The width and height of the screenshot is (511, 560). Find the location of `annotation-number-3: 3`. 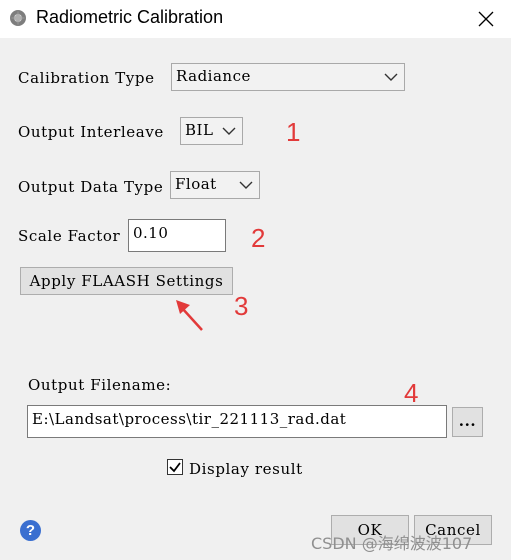

annotation-number-3: 3 is located at coordinates (241, 306).